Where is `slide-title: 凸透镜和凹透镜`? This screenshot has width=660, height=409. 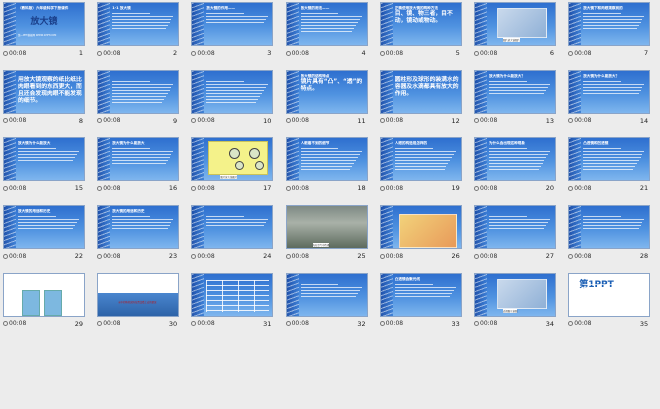
slide-title: 凸透镜和凹透镜 is located at coordinates (596, 143).